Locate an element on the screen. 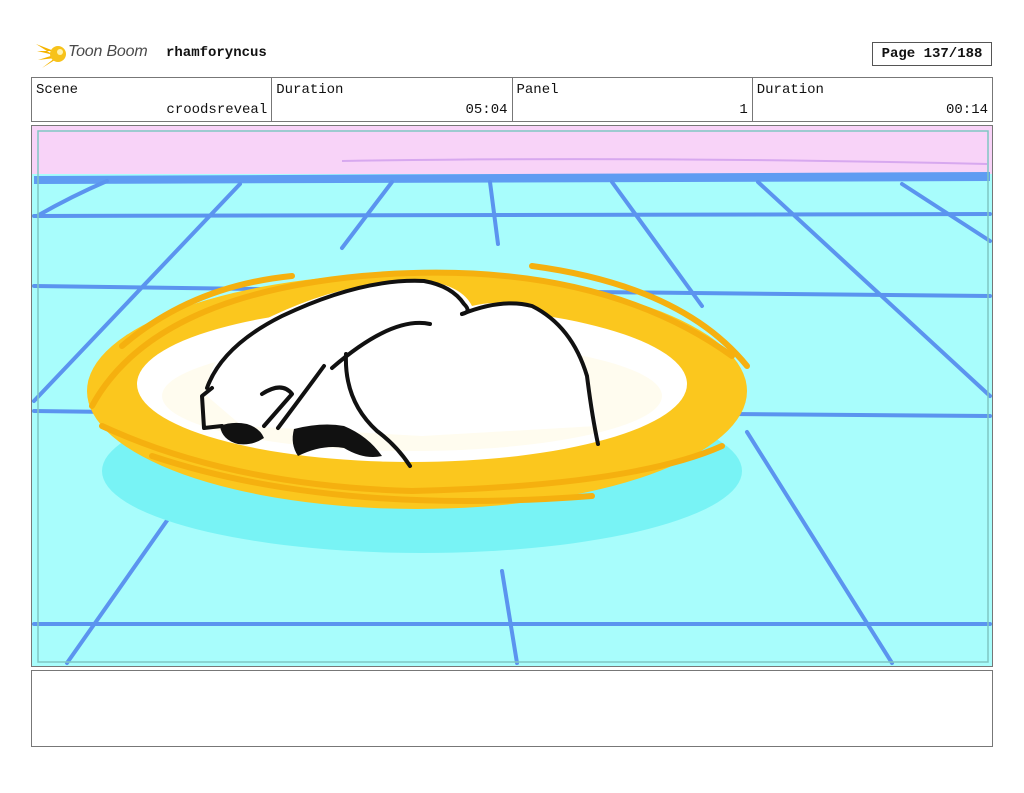  scene-duration-value: 05:04 is located at coordinates (486, 110).